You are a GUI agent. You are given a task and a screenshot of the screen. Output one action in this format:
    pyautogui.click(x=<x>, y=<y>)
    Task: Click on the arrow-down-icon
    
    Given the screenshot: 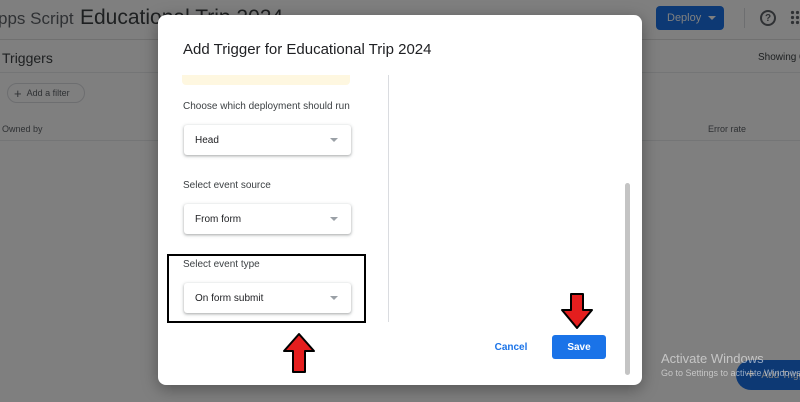 What is the action you would take?
    pyautogui.click(x=577, y=311)
    